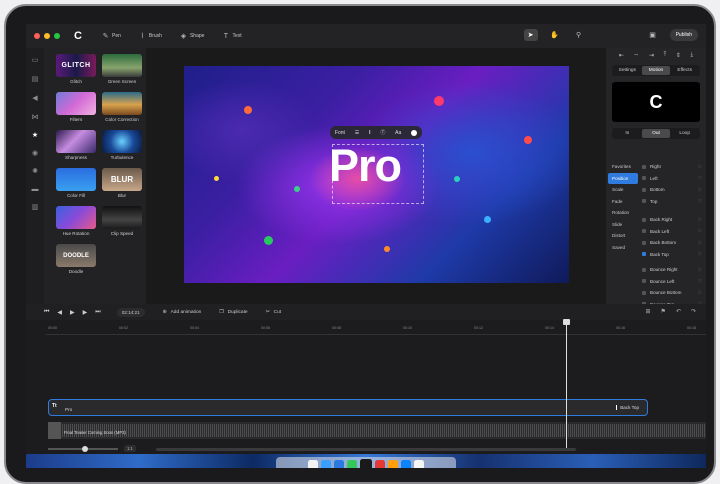  I want to click on align-bottom-icon: ⤓, so click(692, 55).